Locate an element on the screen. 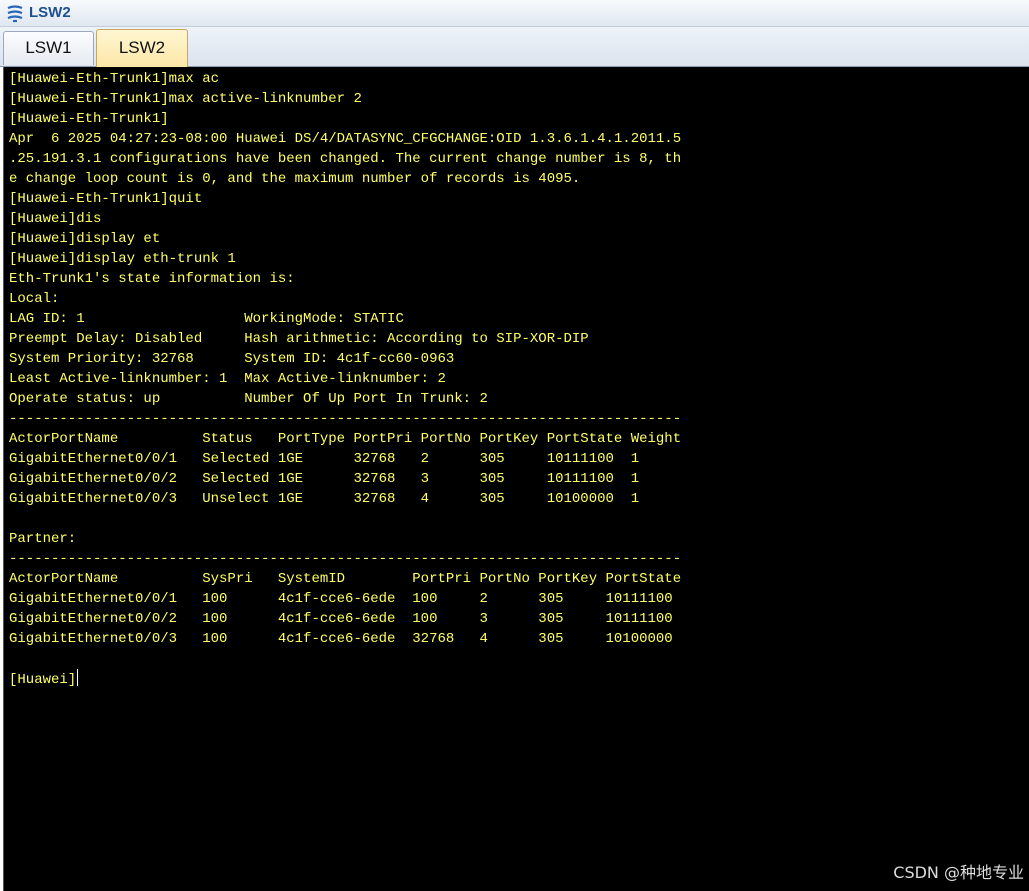 This screenshot has width=1029, height=891. title-bar: LSW2 is located at coordinates (514, 13).